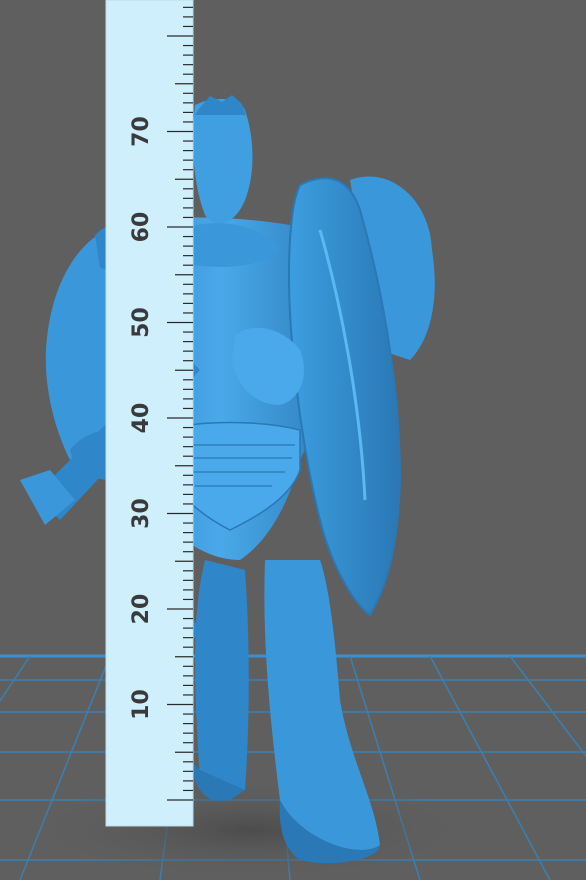 The width and height of the screenshot is (586, 880). I want to click on ruler-label: 70, so click(141, 131).